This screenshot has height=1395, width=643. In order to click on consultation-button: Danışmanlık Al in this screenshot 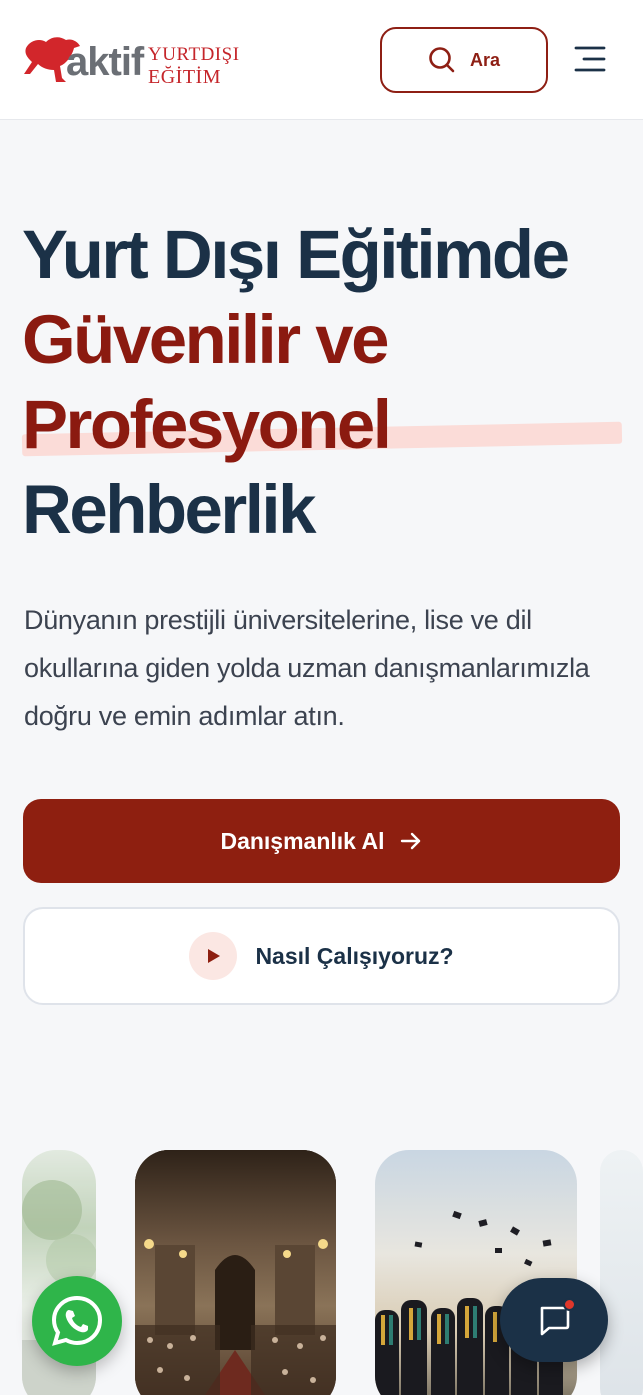, I will do `click(321, 841)`.